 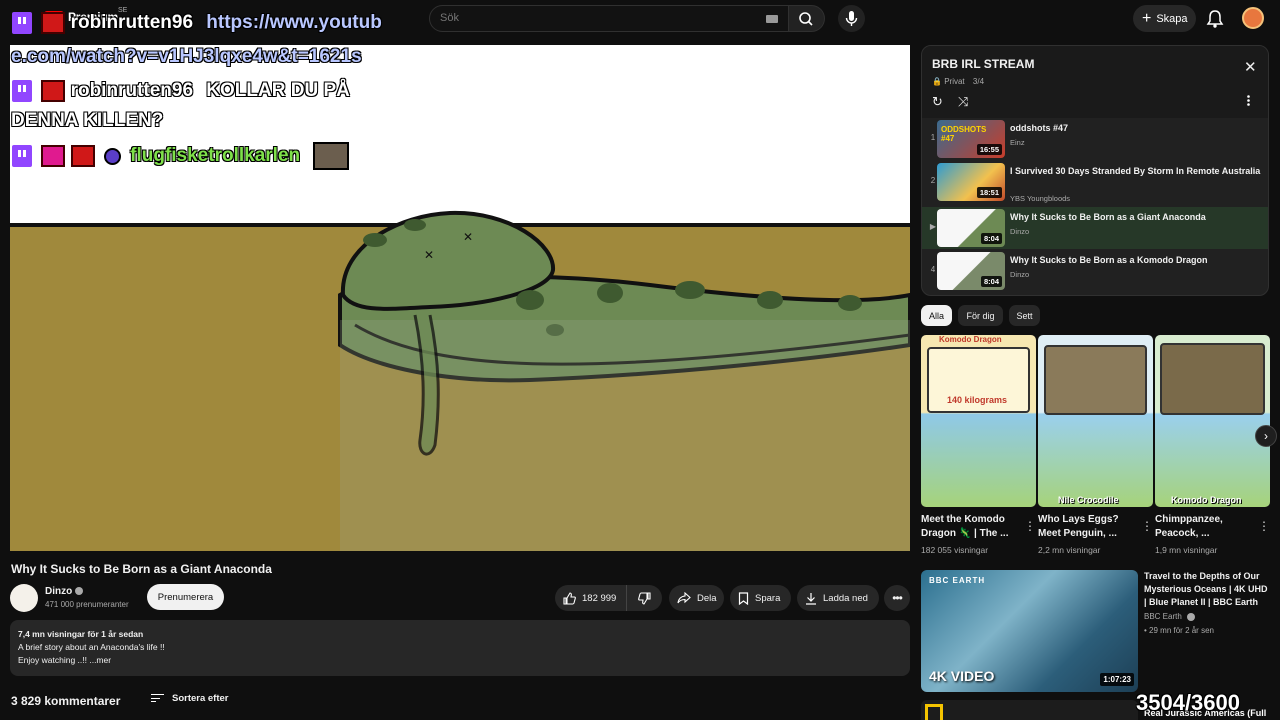 I want to click on shelf-thumbnail: Komodo Dragon, so click(x=1212, y=421).